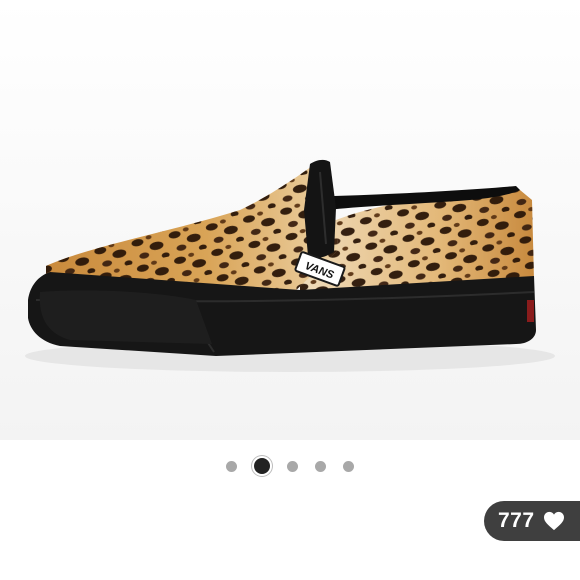 The image size is (580, 580). Describe the element at coordinates (262, 466) in the screenshot. I see `carousel-dot-2-active` at that location.